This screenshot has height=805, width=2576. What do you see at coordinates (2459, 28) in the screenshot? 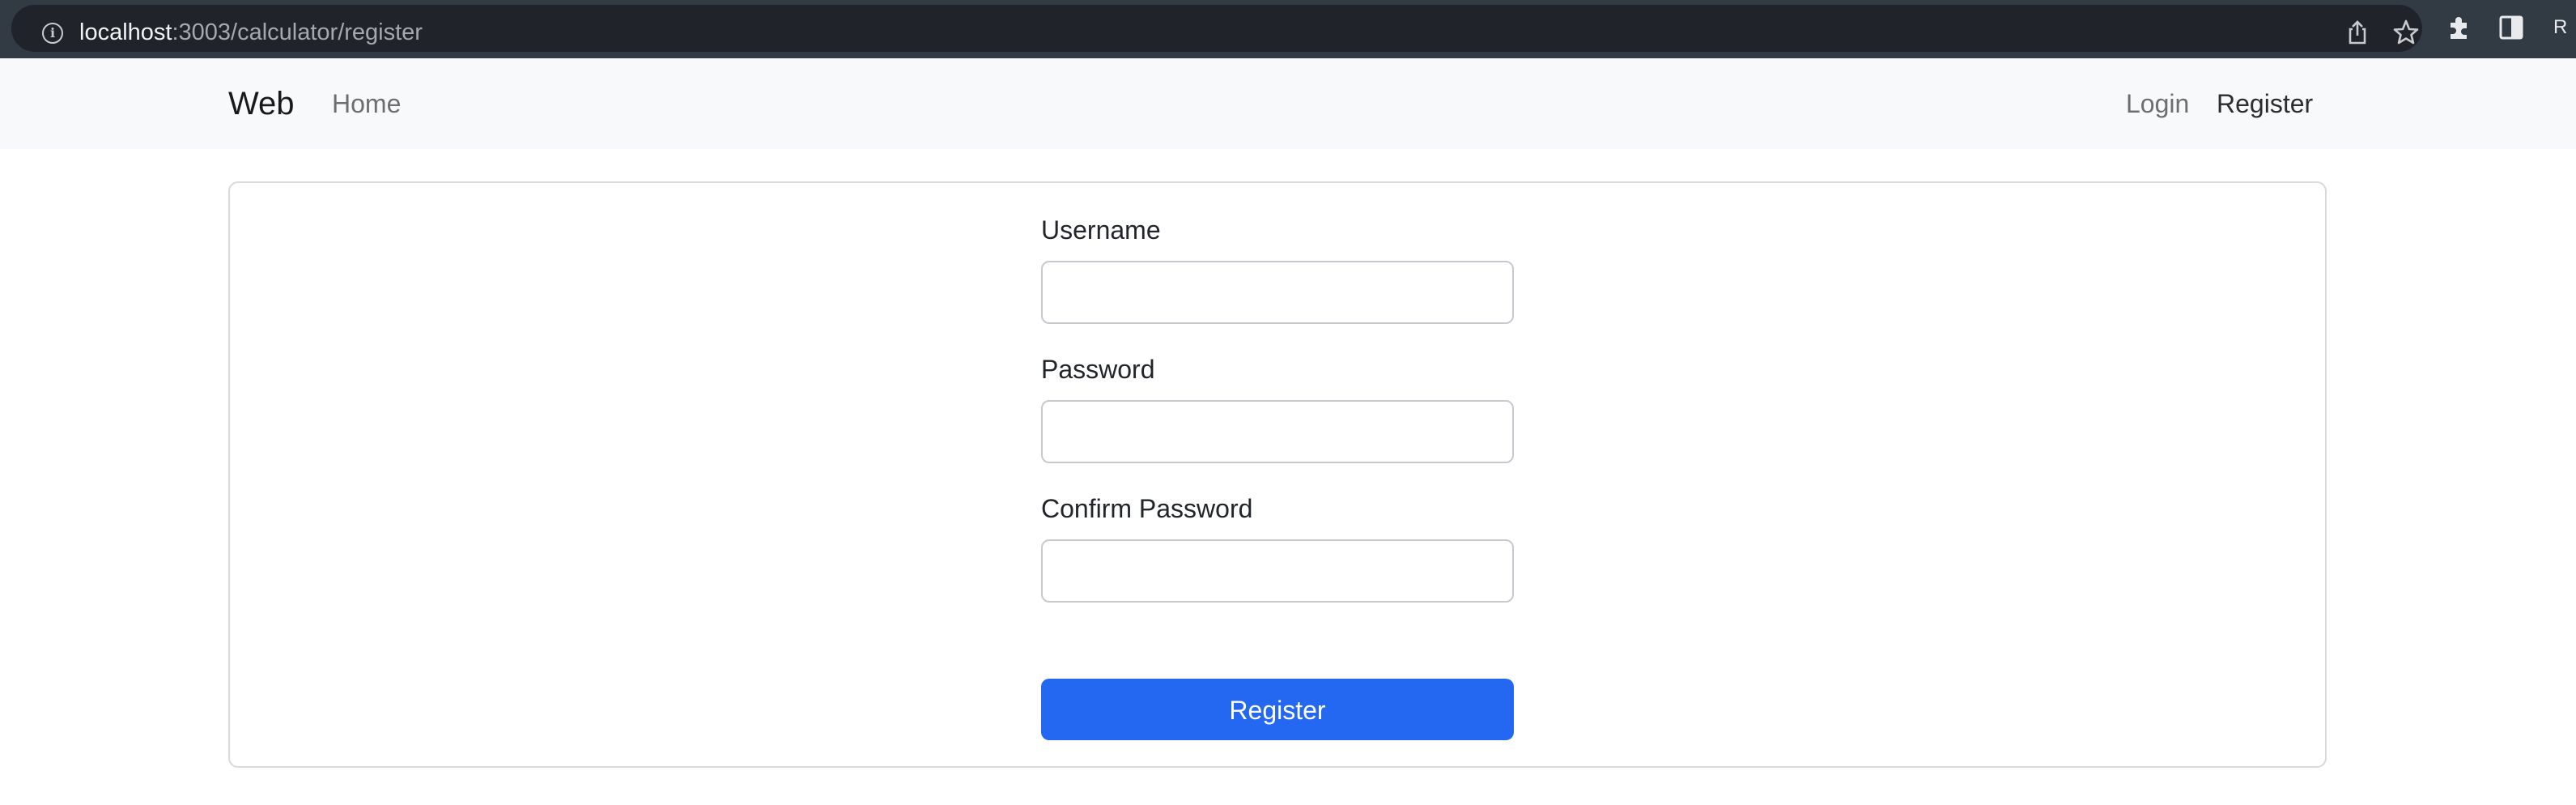
I see `extensions-puzzle-icon` at bounding box center [2459, 28].